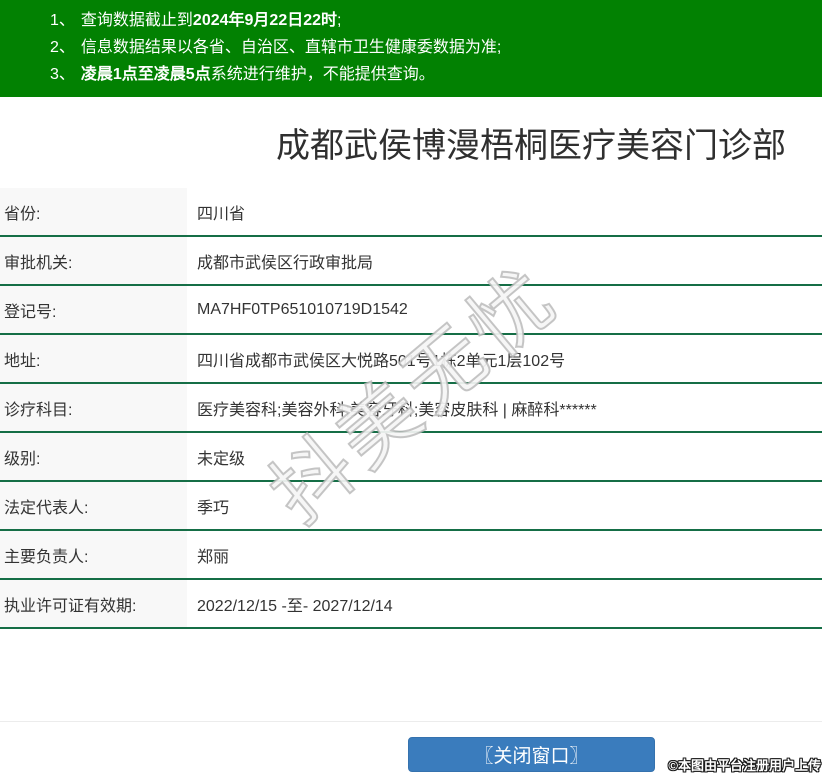  What do you see at coordinates (93, 260) in the screenshot?
I see `row-label: 审批机关:` at bounding box center [93, 260].